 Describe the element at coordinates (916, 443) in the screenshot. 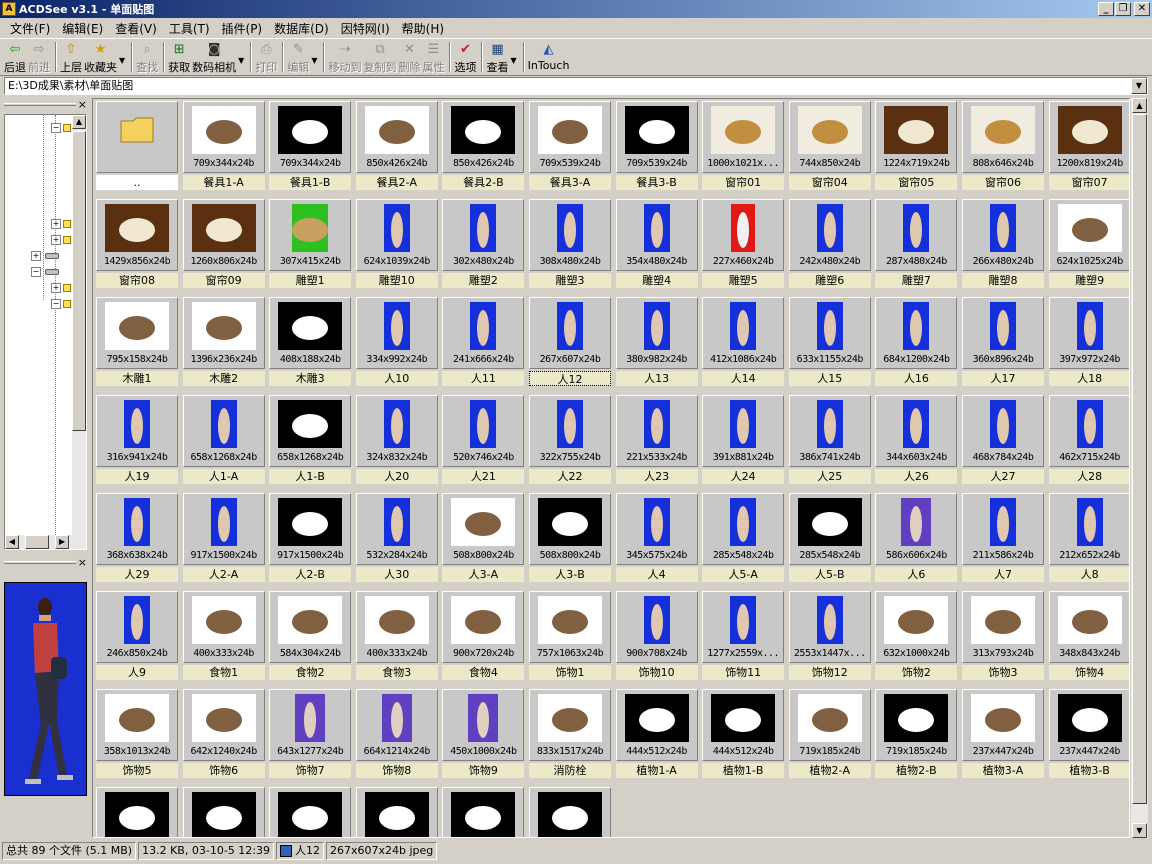

I see `thumbnail-item: 344x603x24b 人26` at that location.